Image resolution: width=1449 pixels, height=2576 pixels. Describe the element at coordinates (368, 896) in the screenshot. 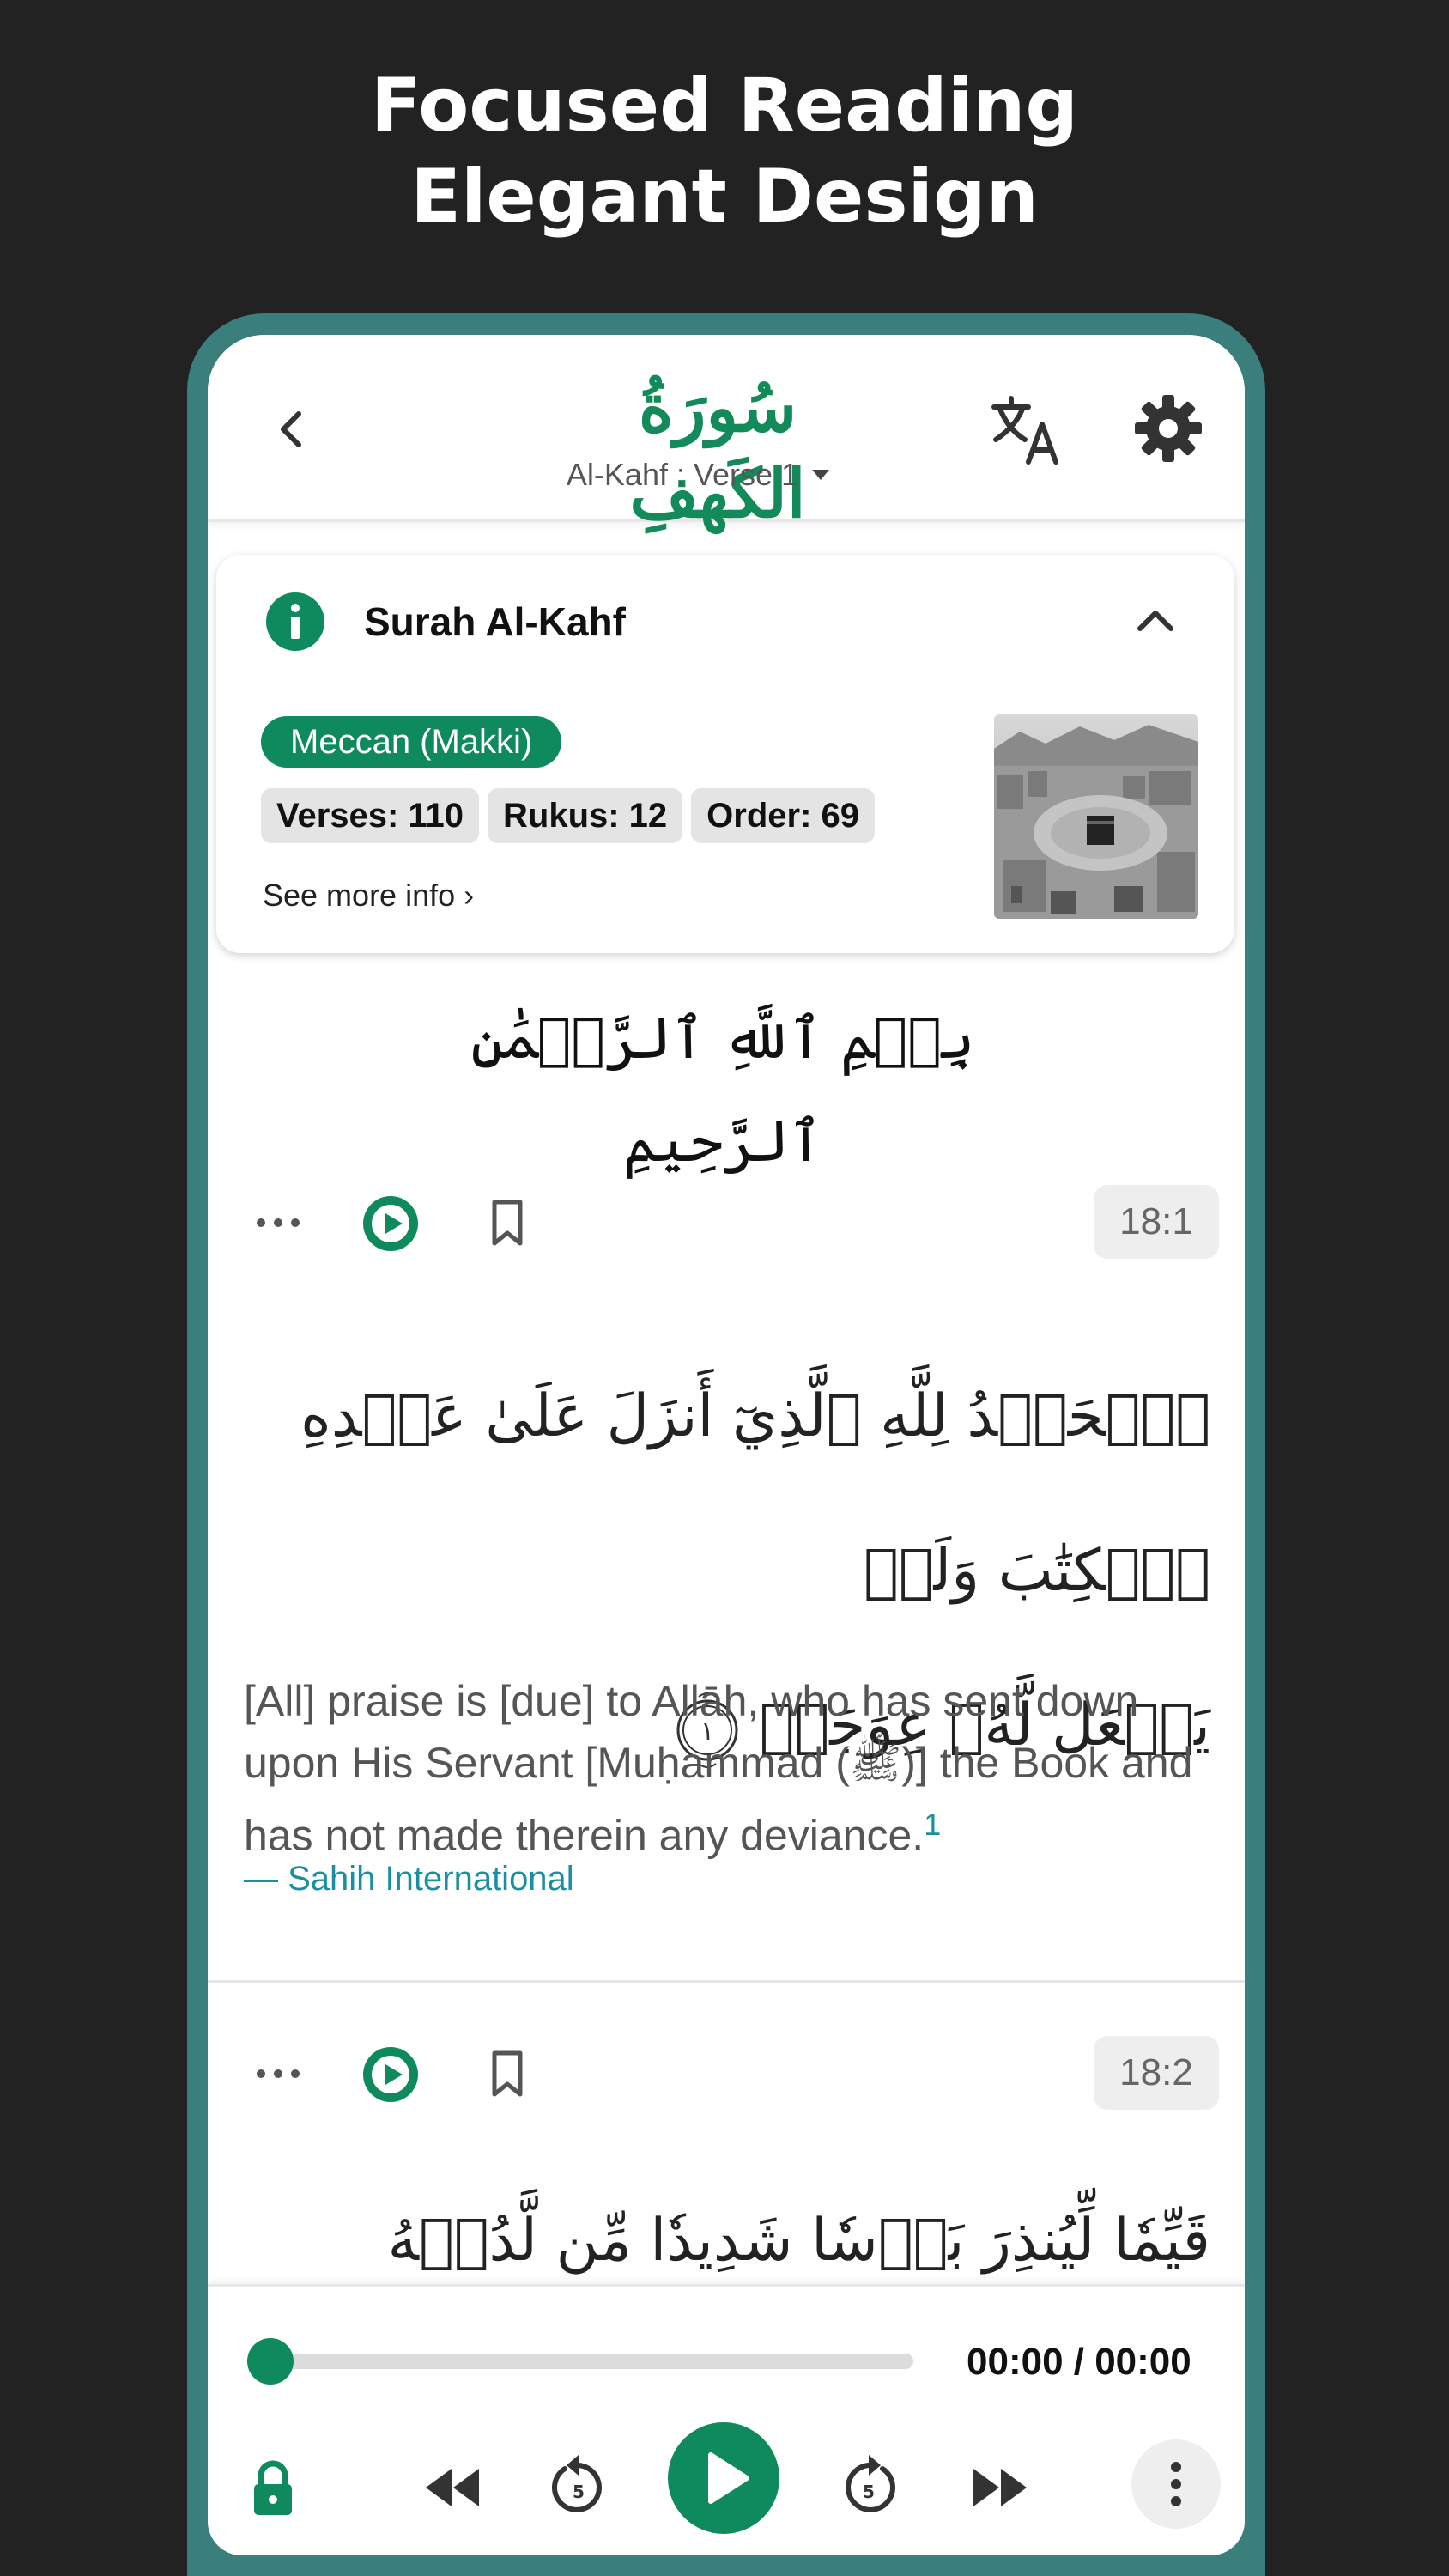

I see `see-more-info-link: See more info ›` at that location.